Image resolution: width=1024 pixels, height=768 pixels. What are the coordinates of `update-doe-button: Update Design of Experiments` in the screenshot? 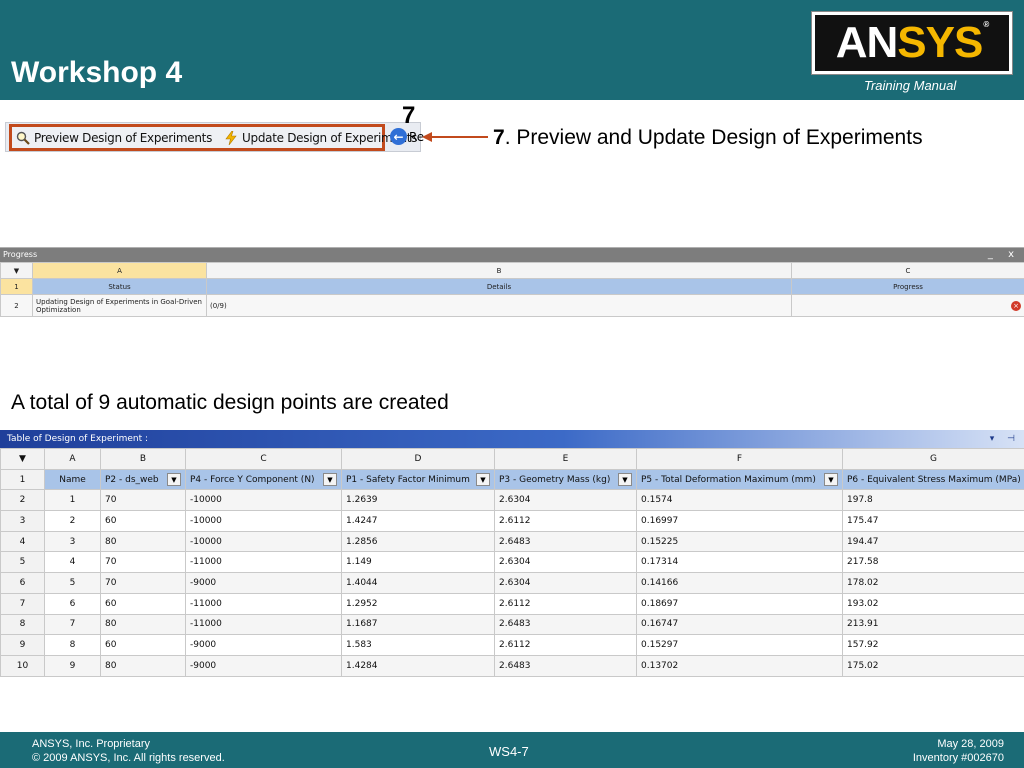 It's located at (320, 137).